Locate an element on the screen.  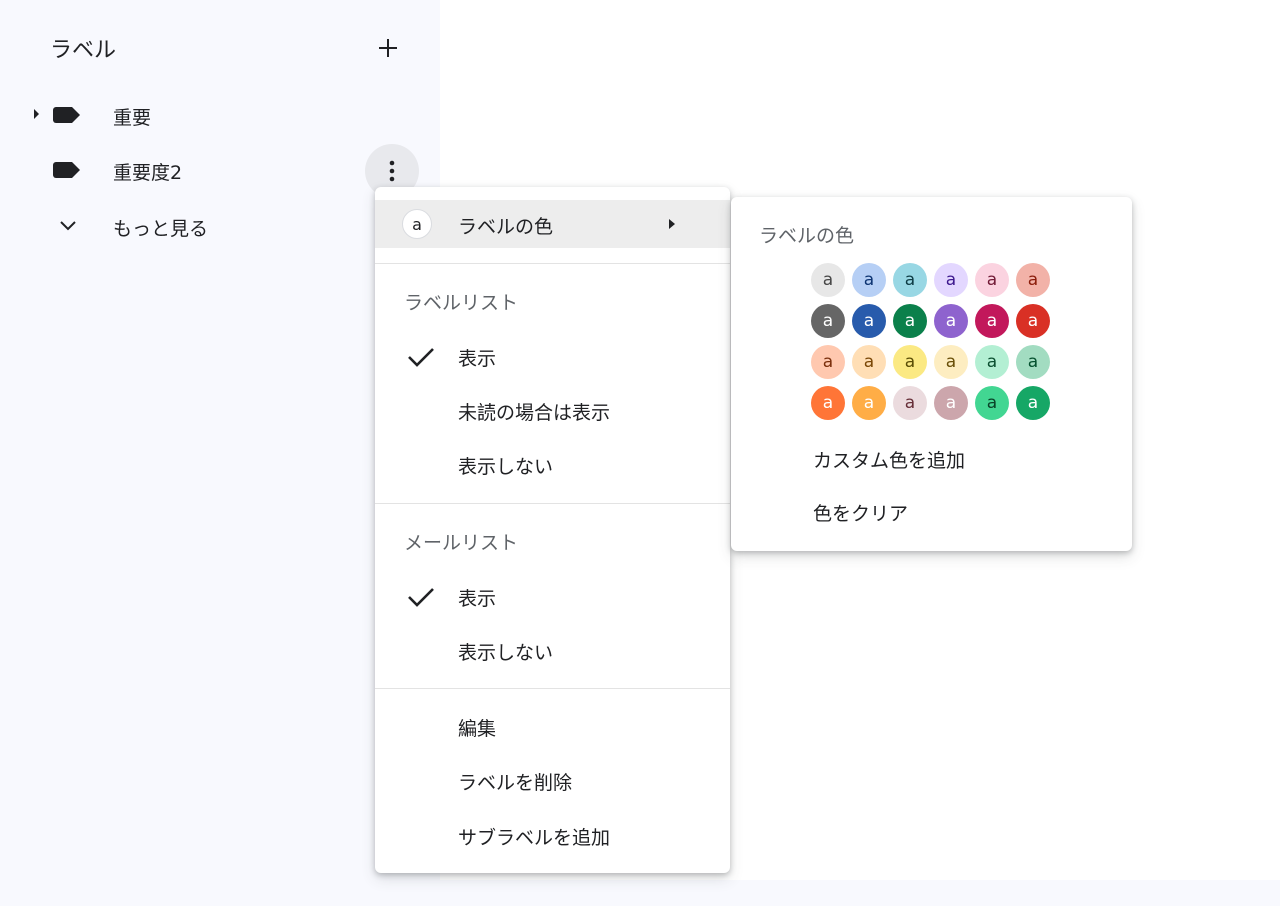
menu-item-label: 未読の場合は表示 is located at coordinates (534, 413).